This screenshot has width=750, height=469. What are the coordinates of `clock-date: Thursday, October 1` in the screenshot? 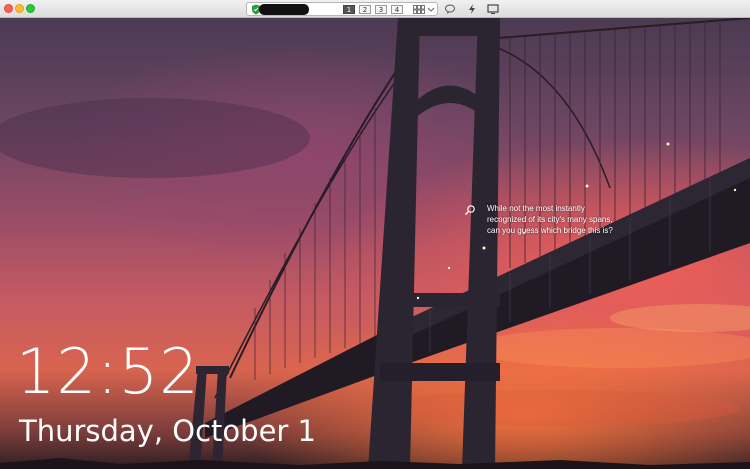 It's located at (168, 431).